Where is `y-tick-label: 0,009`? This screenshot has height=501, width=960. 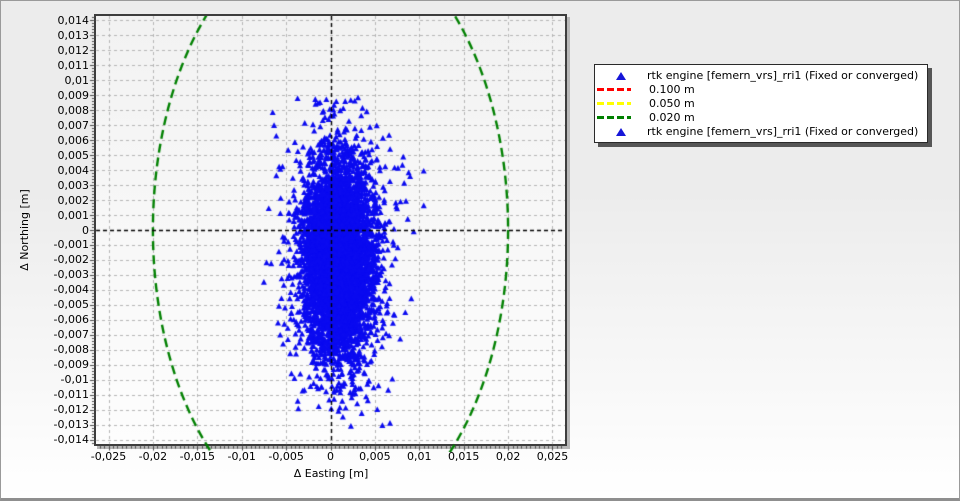
y-tick-label: 0,009 is located at coordinates (73, 95).